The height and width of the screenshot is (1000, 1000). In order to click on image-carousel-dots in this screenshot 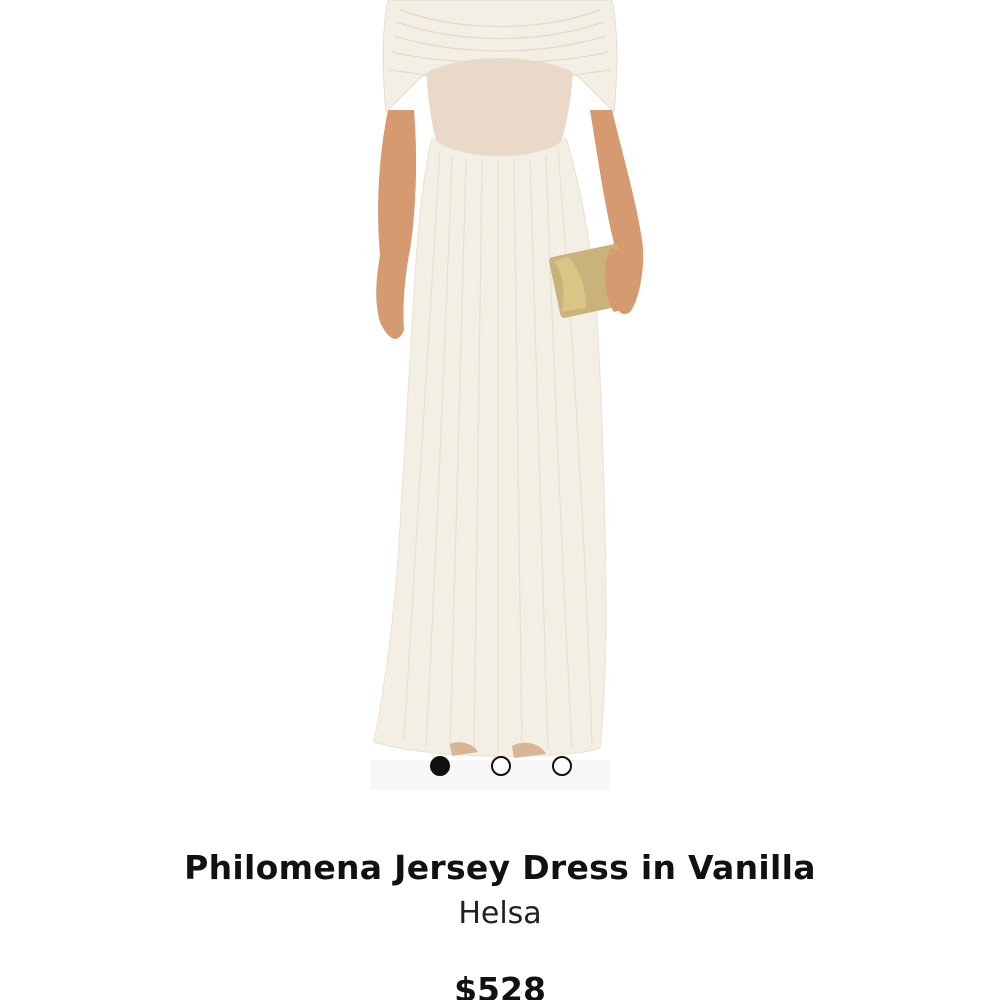, I will do `click(500, 767)`.